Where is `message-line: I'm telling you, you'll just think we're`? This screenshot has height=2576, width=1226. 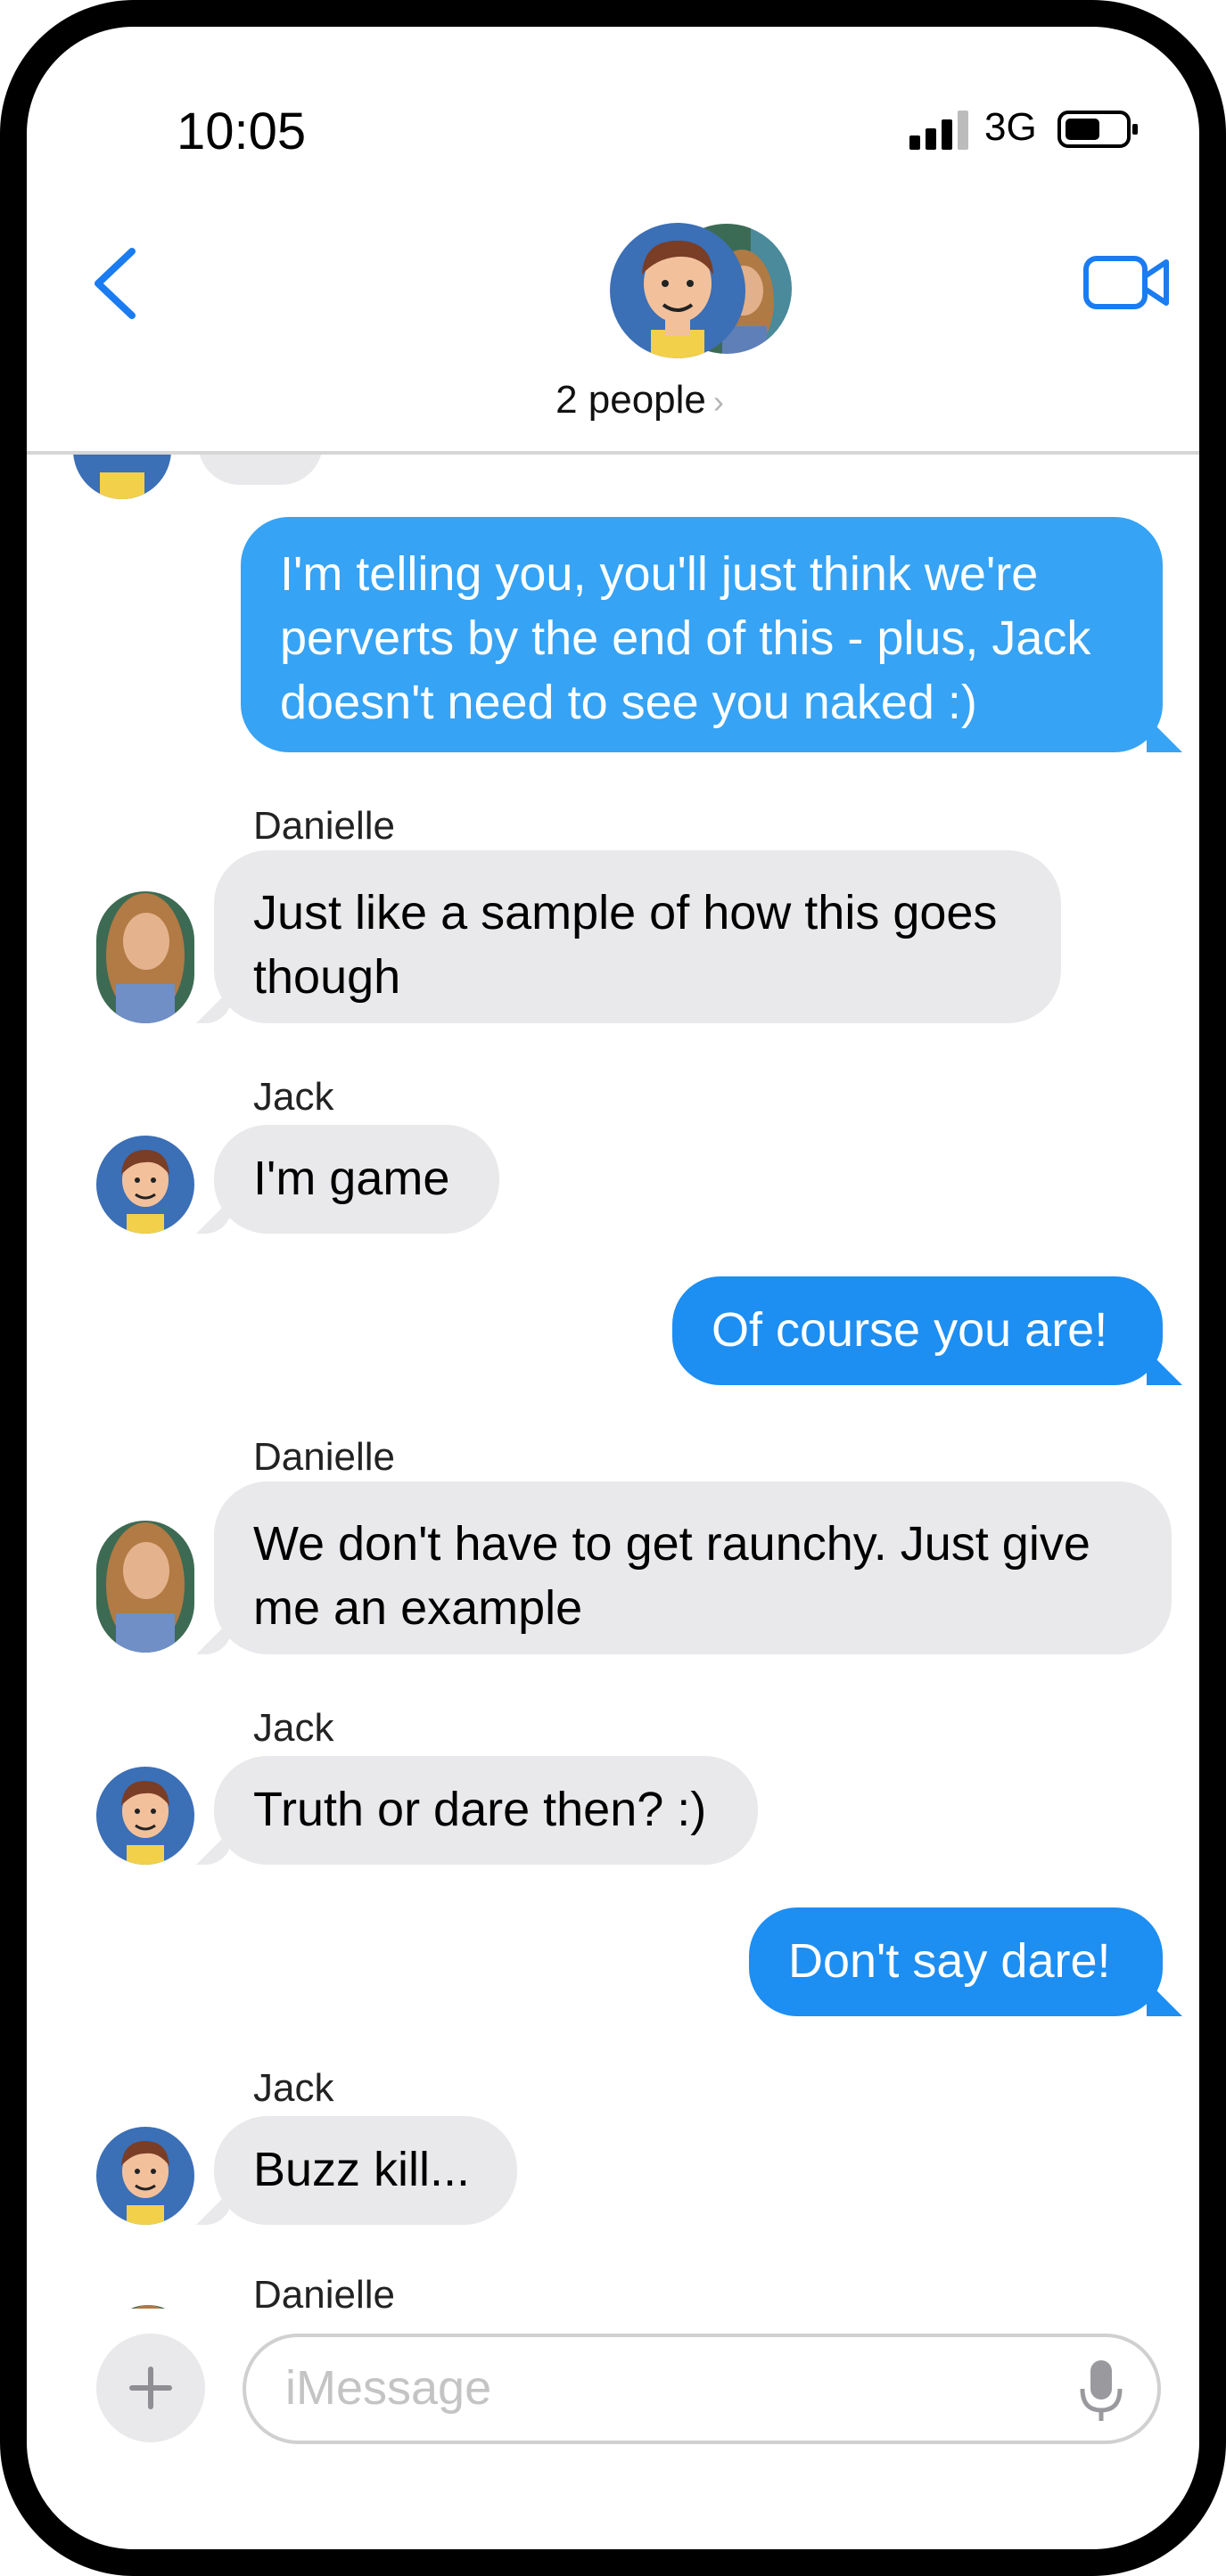 message-line: I'm telling you, you'll just think we're is located at coordinates (659, 574).